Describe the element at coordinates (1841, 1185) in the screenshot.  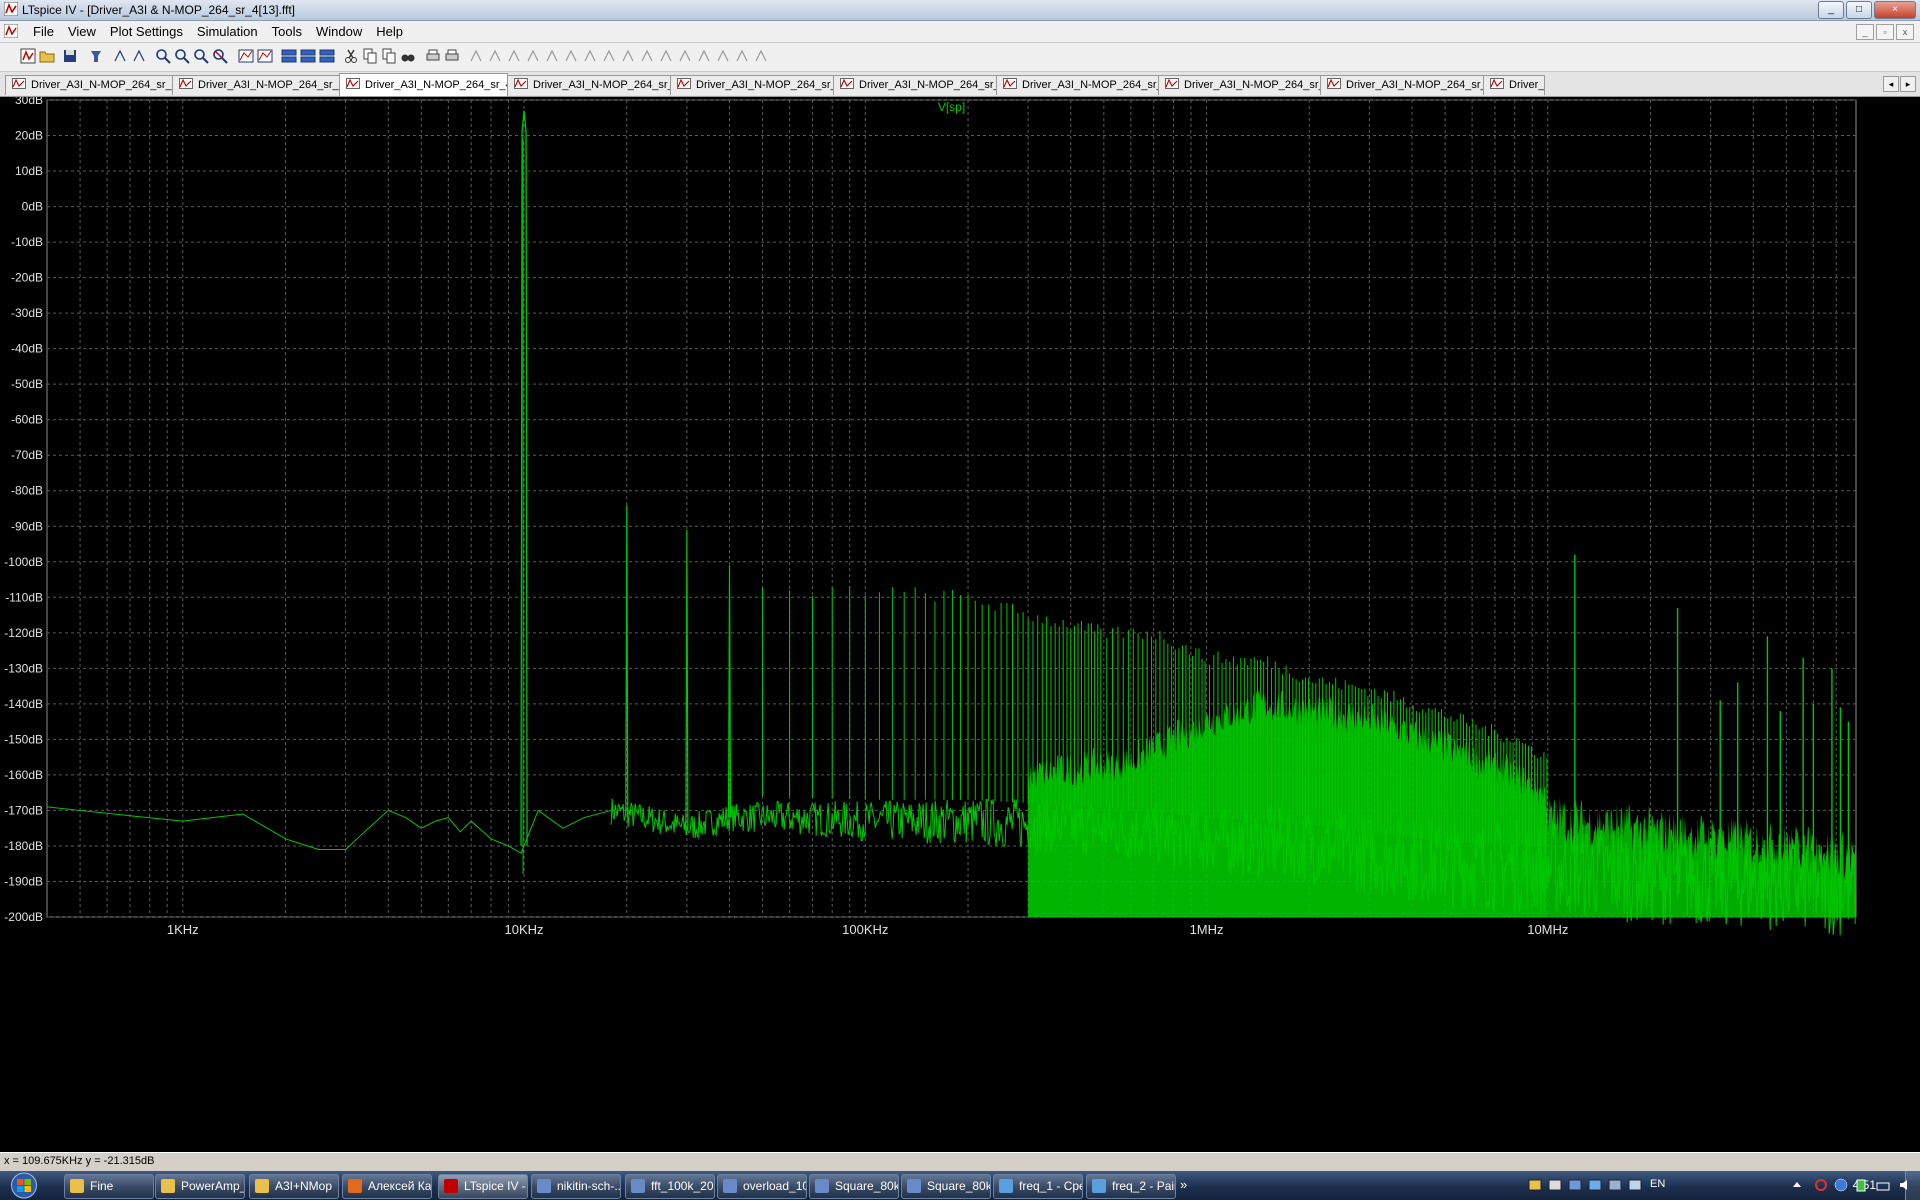
I see `globe-icon` at that location.